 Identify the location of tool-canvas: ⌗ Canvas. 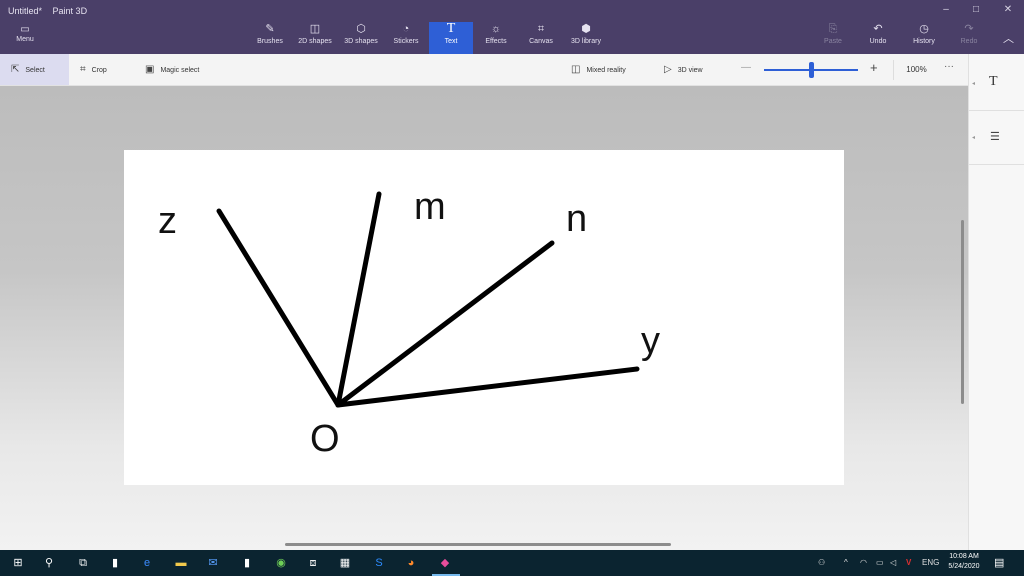
(541, 38).